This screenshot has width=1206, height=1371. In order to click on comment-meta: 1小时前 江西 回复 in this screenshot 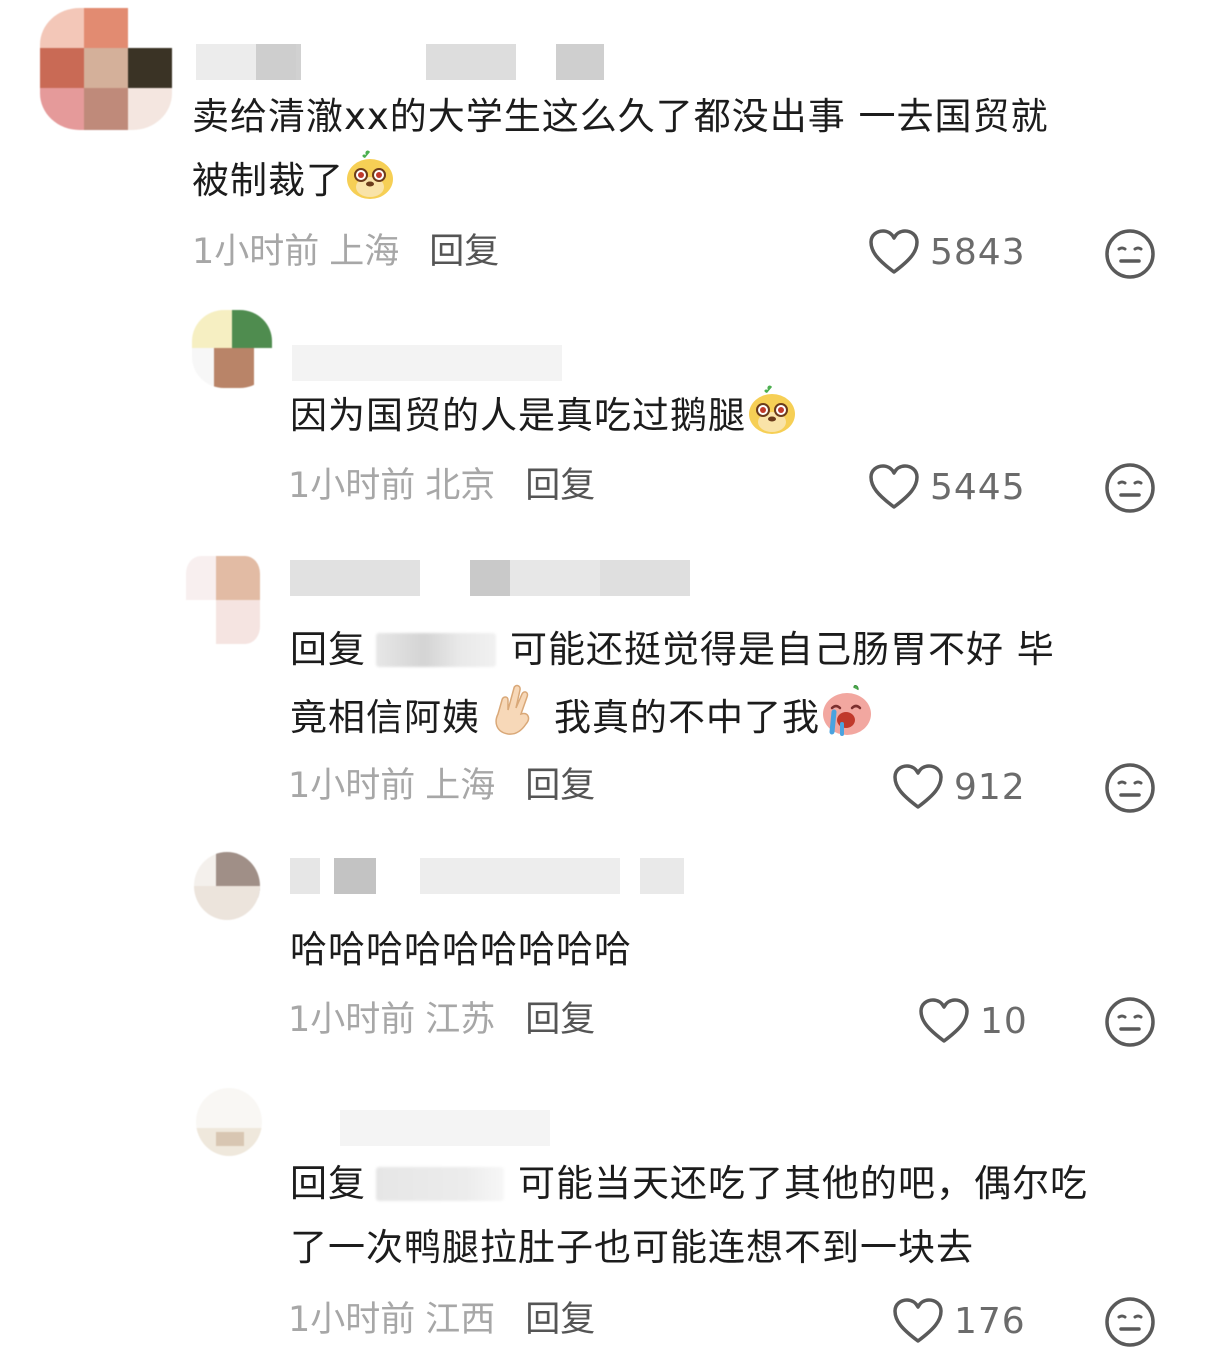, I will do `click(441, 1320)`.